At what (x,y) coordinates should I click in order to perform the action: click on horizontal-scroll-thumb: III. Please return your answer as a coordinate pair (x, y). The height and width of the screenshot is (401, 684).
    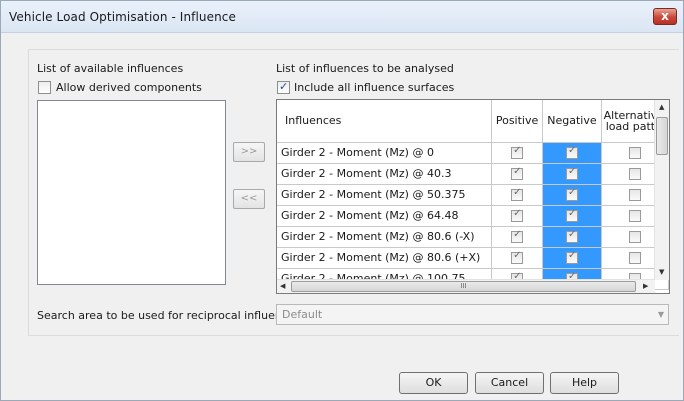
    Looking at the image, I should click on (463, 286).